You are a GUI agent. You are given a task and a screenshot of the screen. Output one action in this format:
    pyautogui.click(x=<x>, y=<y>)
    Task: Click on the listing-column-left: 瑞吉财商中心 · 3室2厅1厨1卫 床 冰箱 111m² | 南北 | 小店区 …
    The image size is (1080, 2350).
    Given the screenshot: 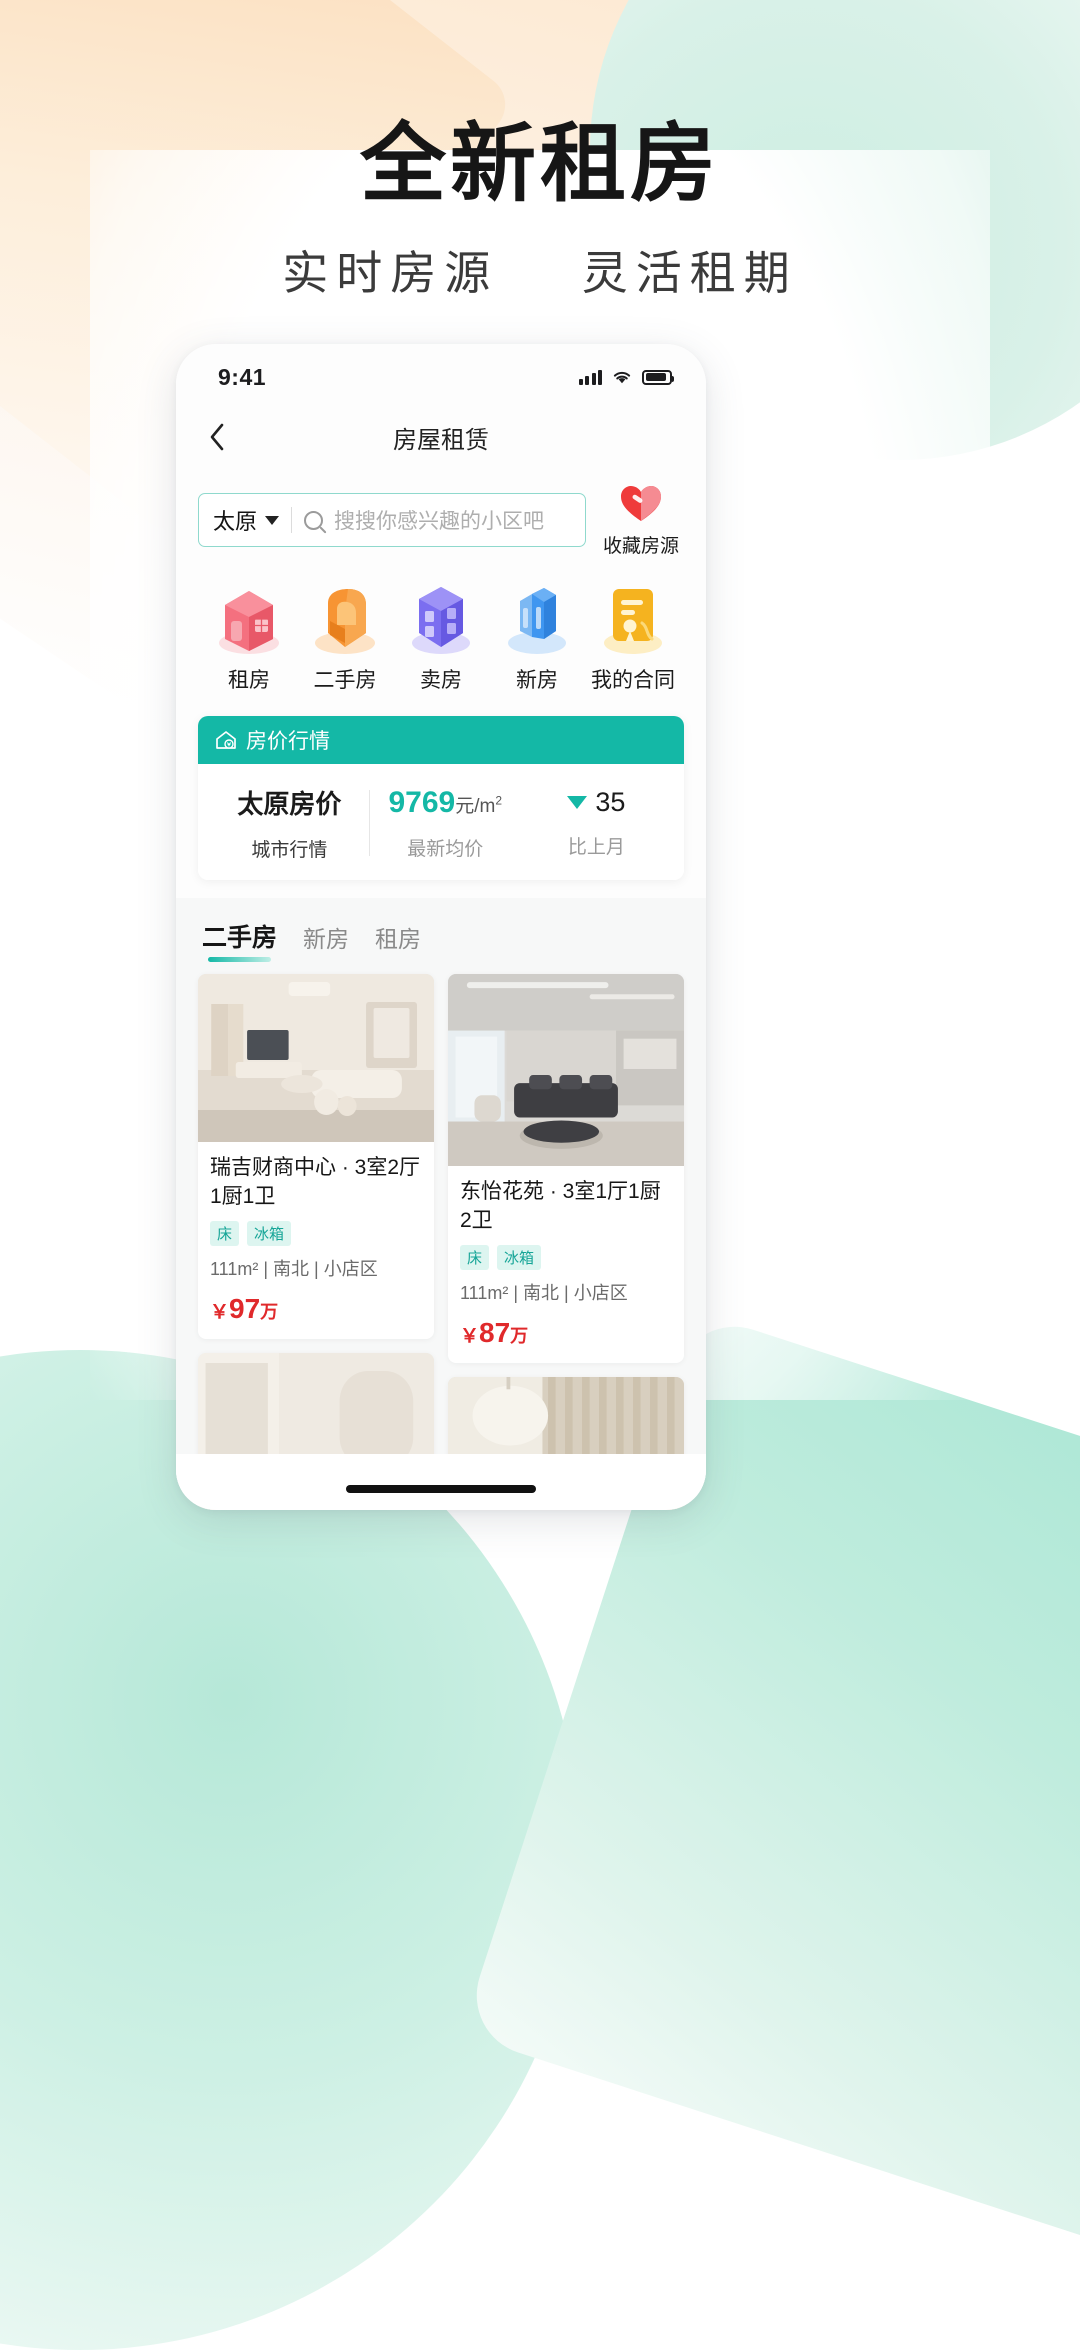 What is the action you would take?
    pyautogui.click(x=316, y=1242)
    